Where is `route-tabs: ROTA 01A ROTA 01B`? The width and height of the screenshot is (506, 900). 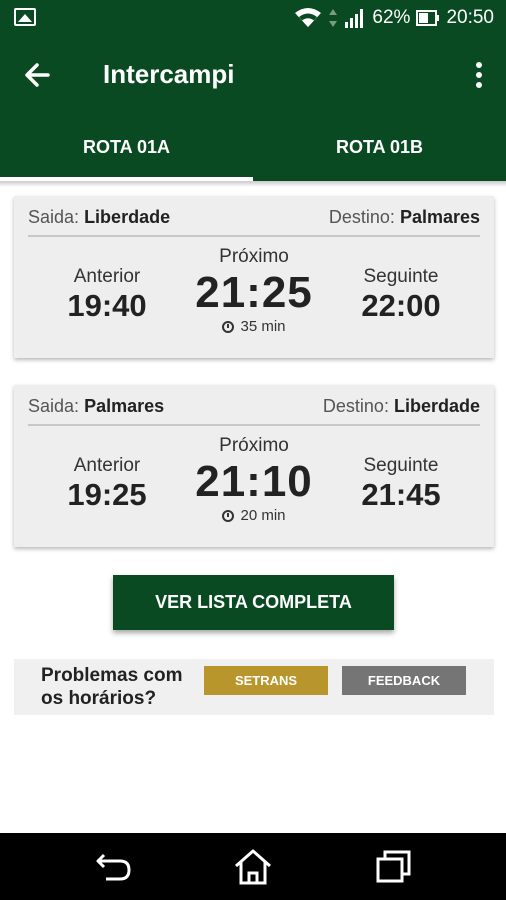
route-tabs: ROTA 01A ROTA 01B is located at coordinates (253, 147).